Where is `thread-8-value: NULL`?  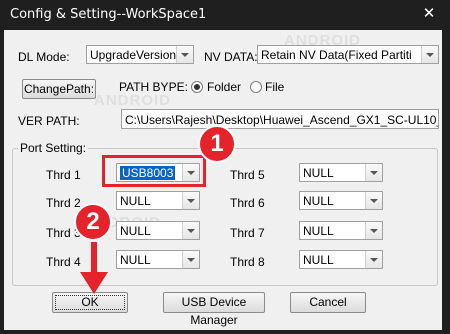 thread-8-value: NULL is located at coordinates (318, 260).